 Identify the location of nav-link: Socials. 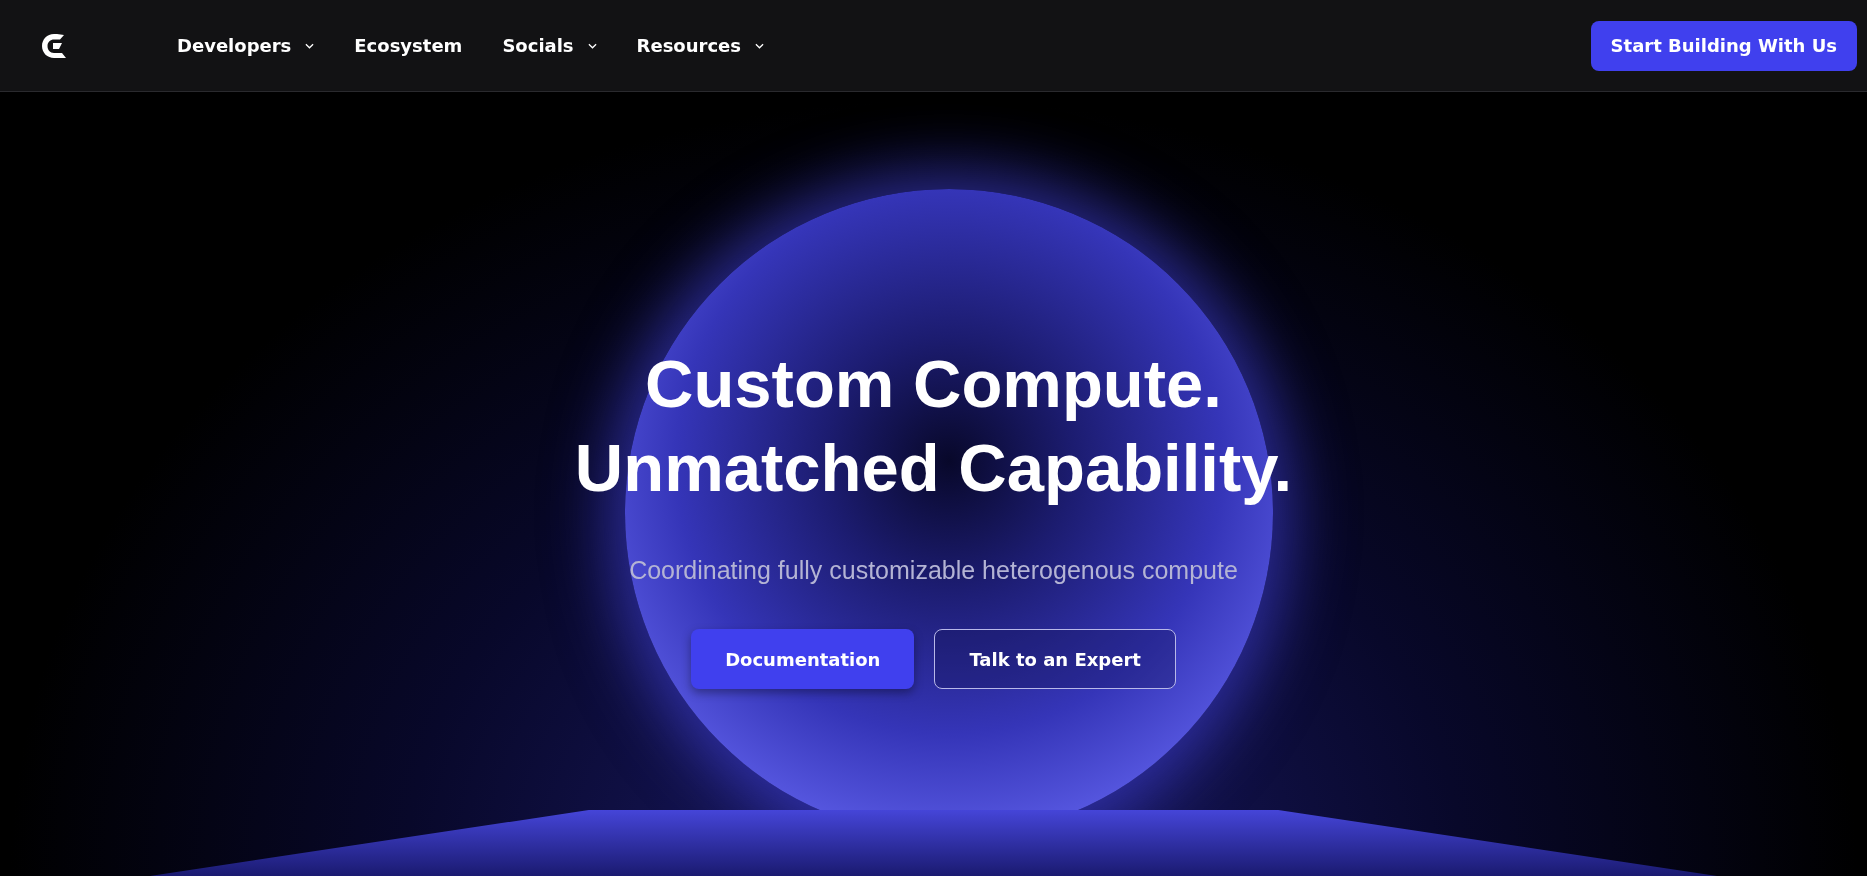
(549, 45).